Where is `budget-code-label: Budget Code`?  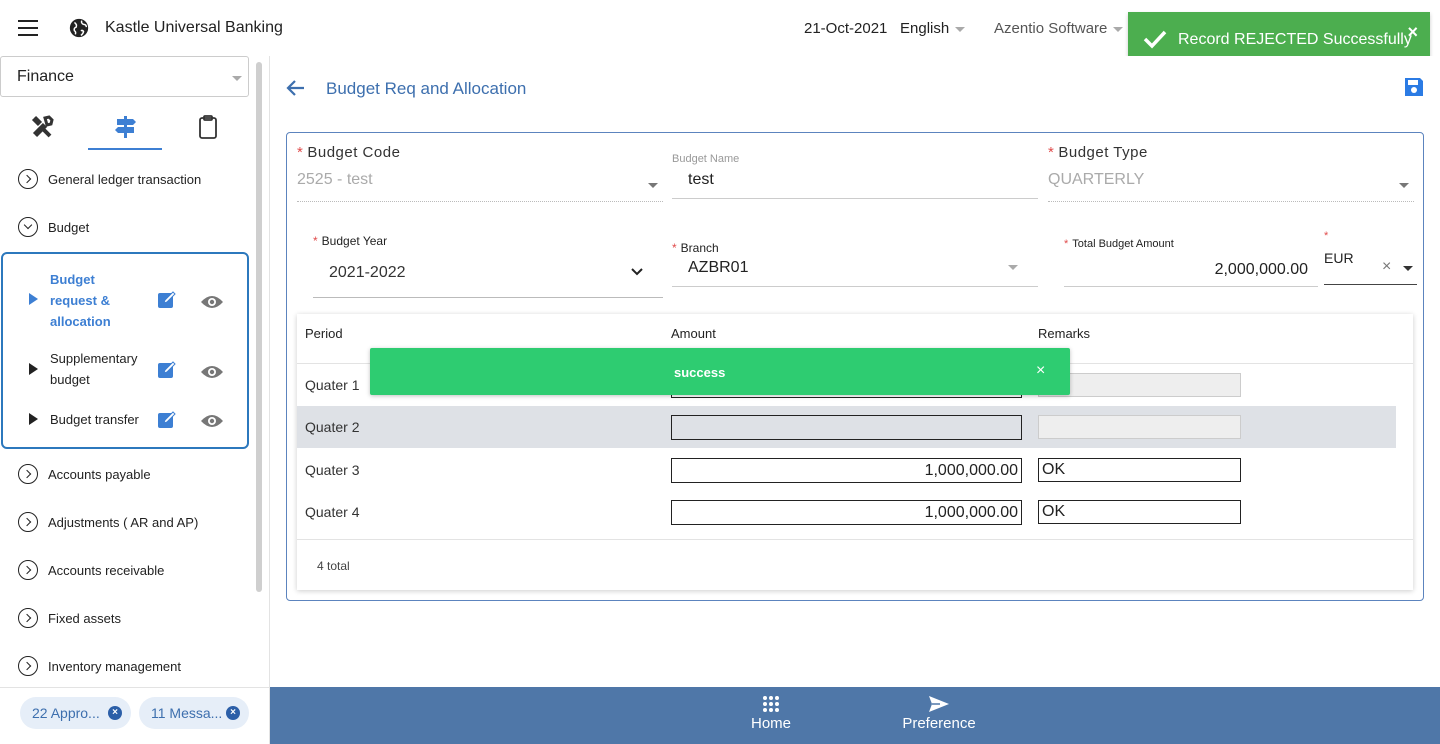
budget-code-label: Budget Code is located at coordinates (354, 152).